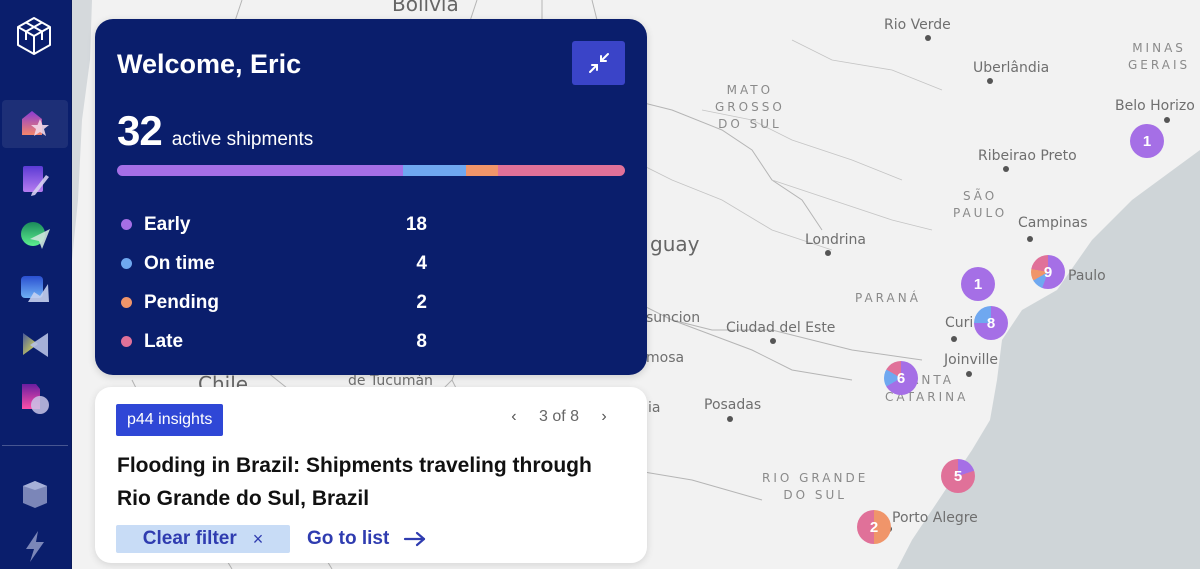  I want to click on shipment-cluster: 5, so click(958, 476).